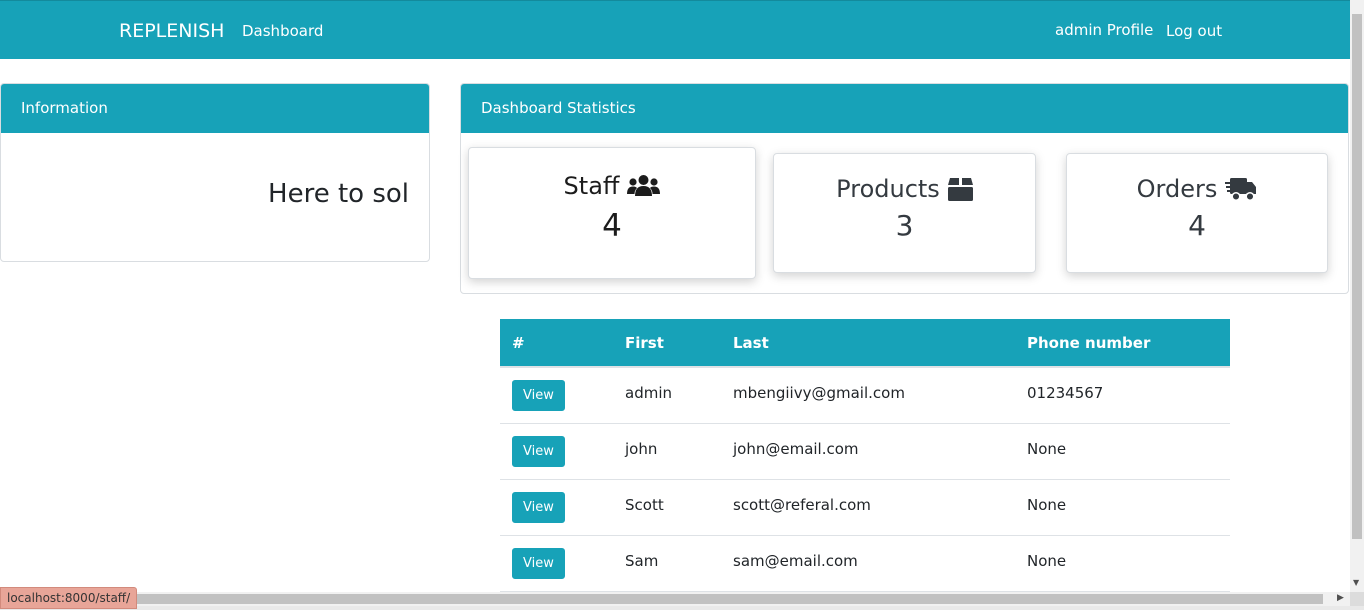 The image size is (1364, 610). What do you see at coordinates (720, 599) in the screenshot?
I see `horizontal-scrollbar-thumb` at bounding box center [720, 599].